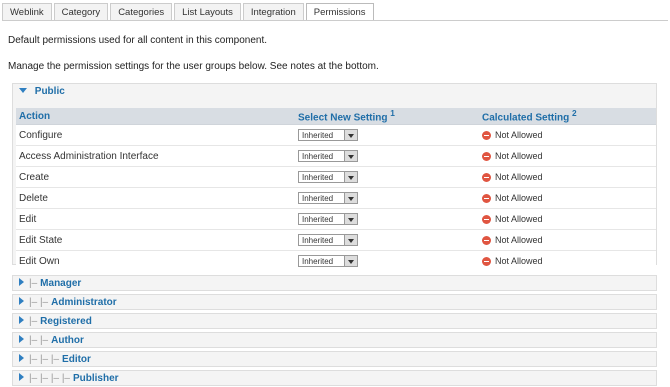 The width and height of the screenshot is (670, 387). Describe the element at coordinates (155, 156) in the screenshot. I see `action-label: Access Administration Interface` at that location.